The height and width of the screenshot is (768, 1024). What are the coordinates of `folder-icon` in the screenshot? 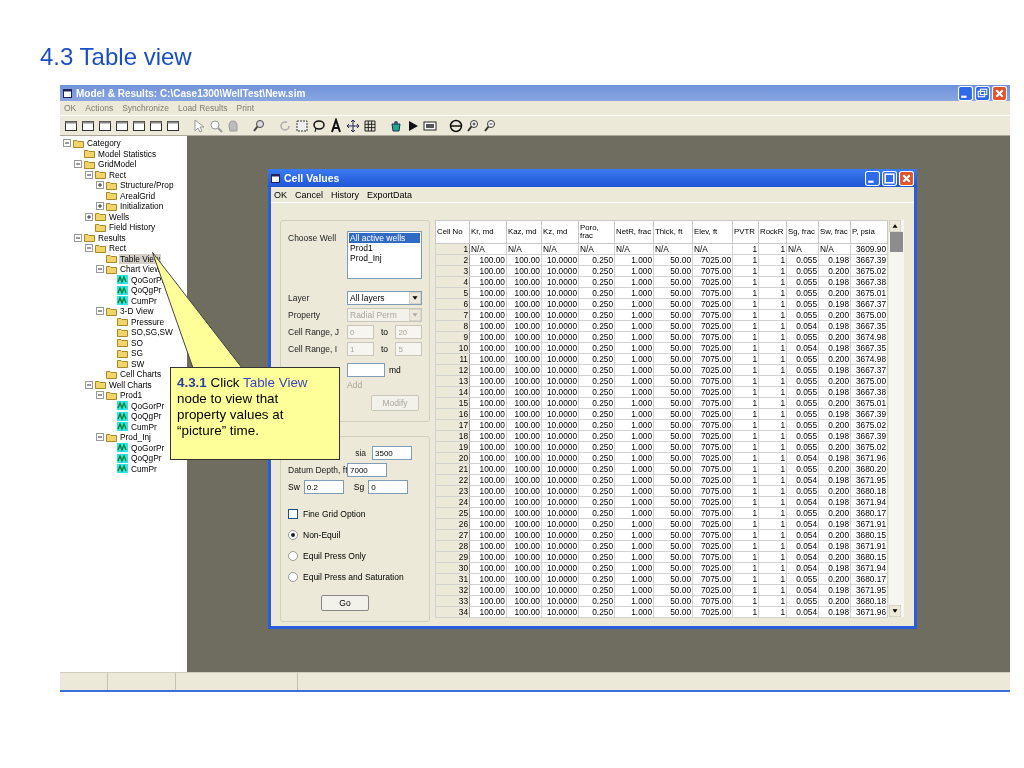 It's located at (111, 269).